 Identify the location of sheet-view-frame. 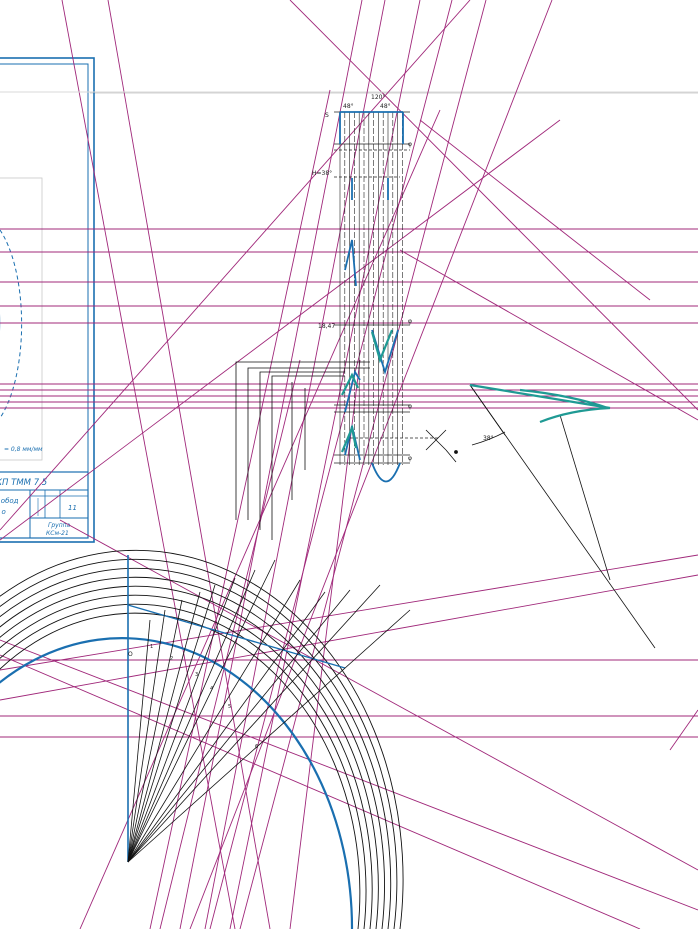
(21, 319).